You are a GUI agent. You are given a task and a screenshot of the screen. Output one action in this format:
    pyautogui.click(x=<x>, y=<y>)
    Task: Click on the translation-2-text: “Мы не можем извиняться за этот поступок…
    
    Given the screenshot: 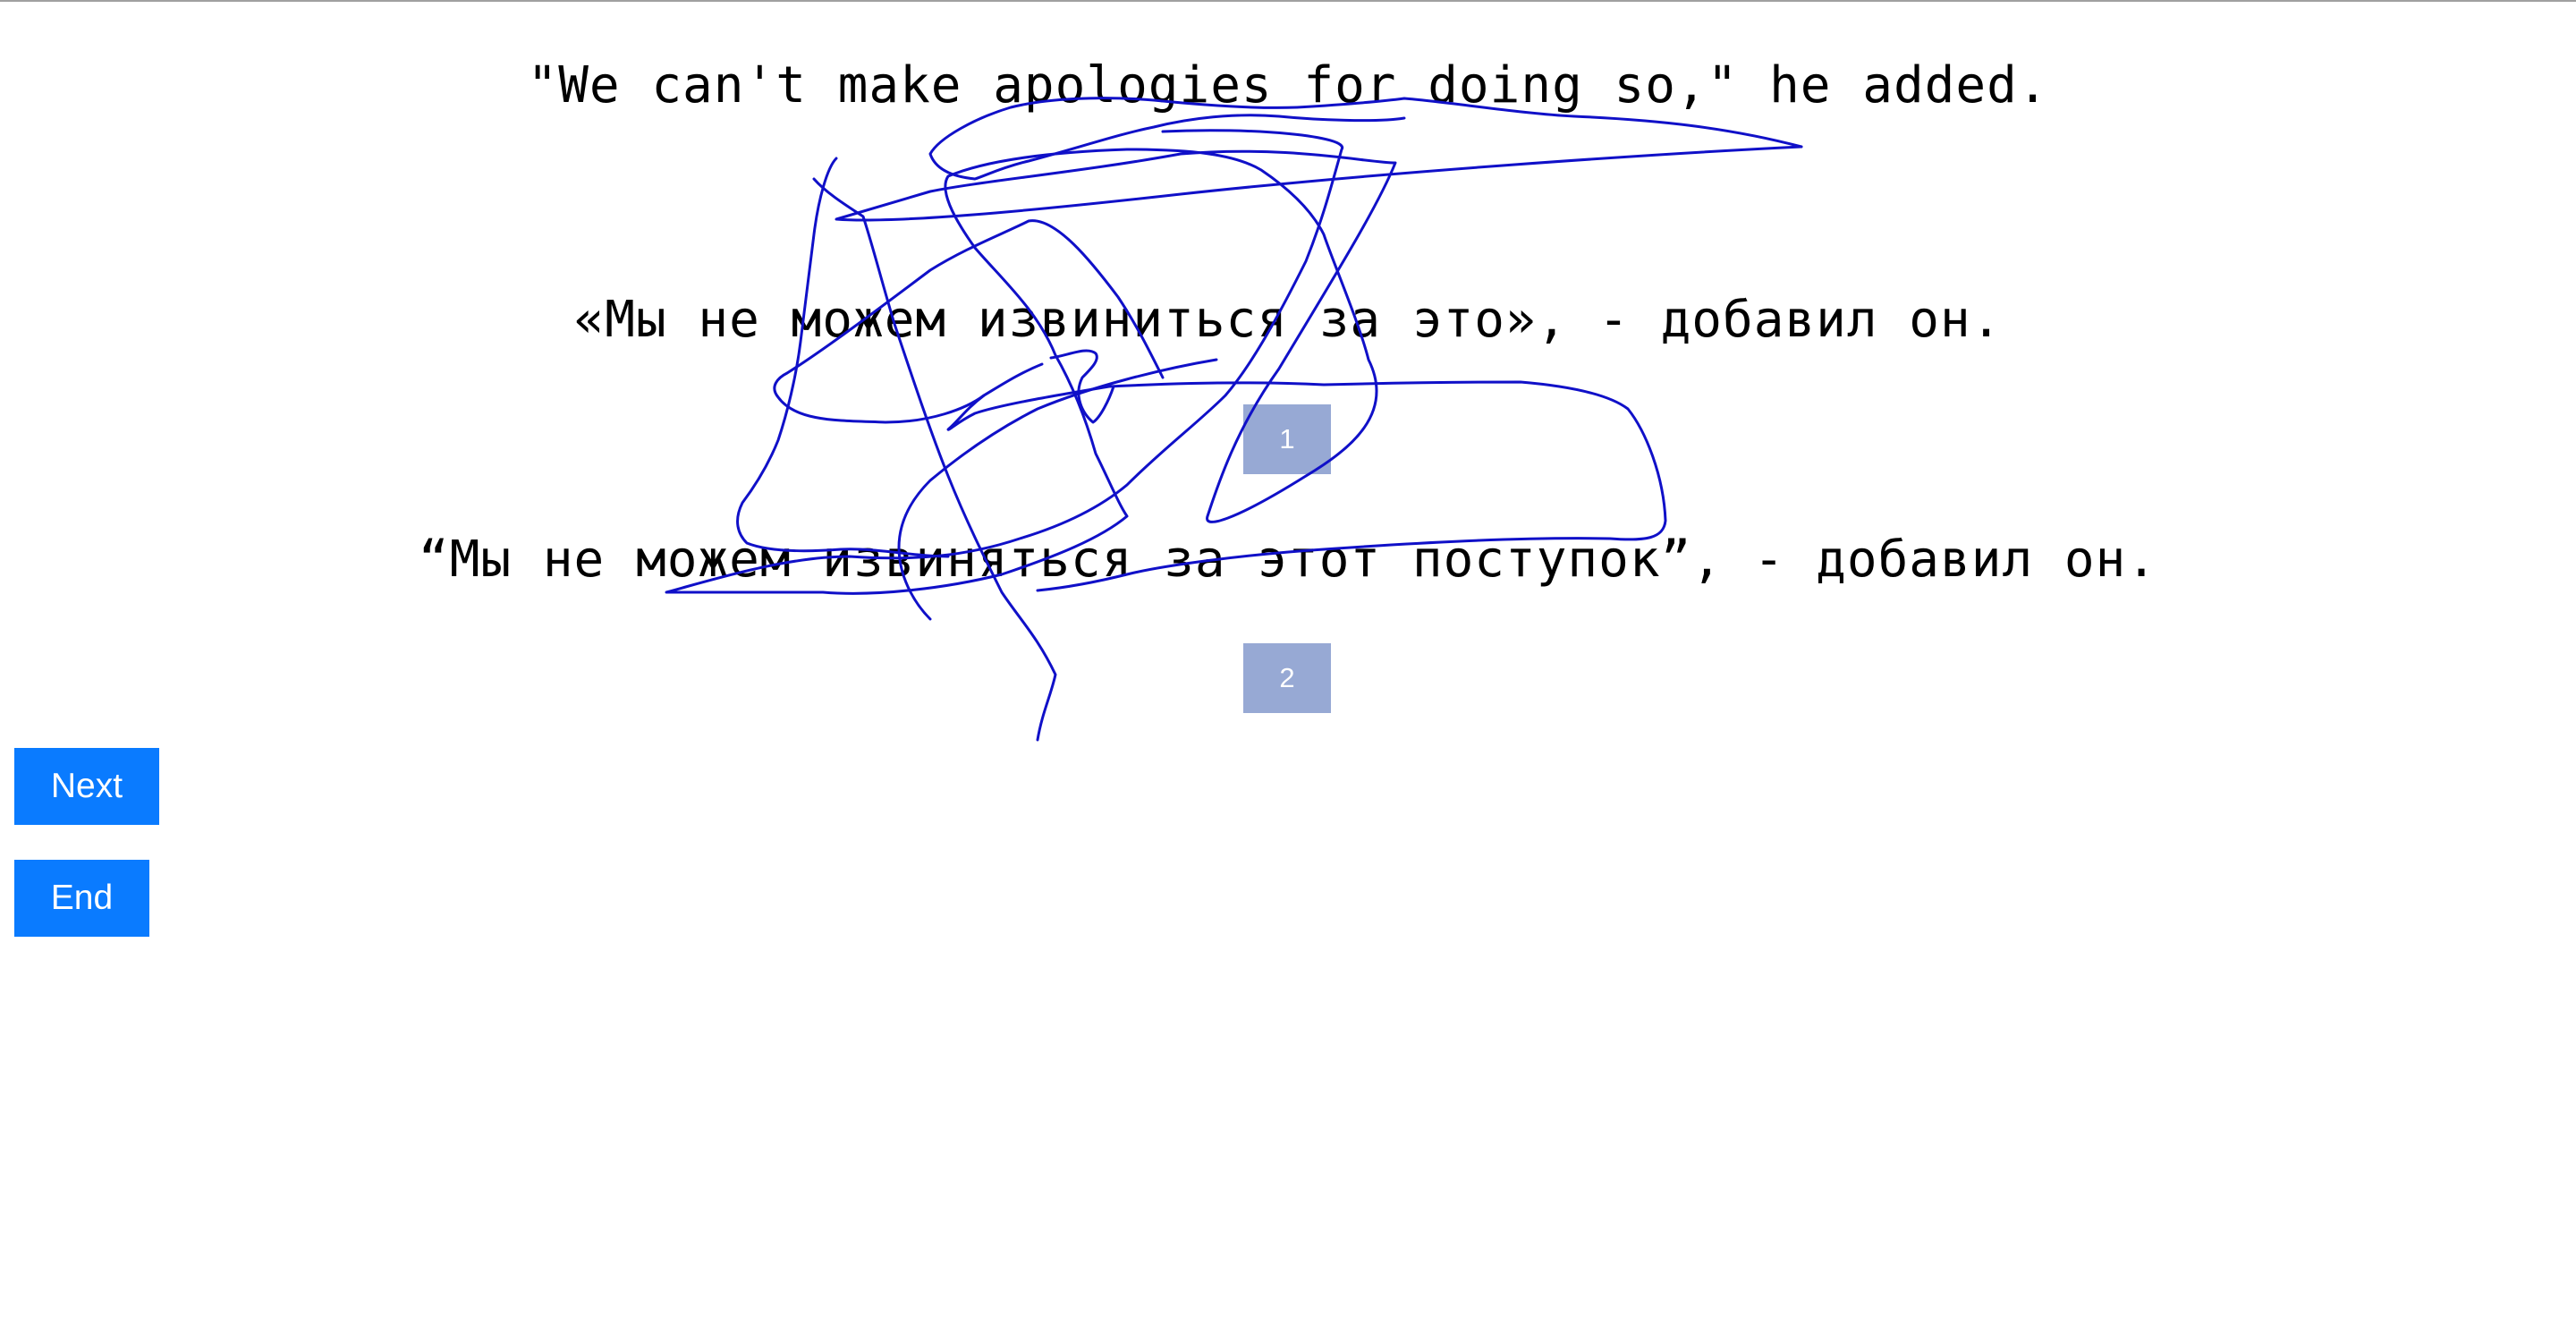 What is the action you would take?
    pyautogui.click(x=1288, y=560)
    